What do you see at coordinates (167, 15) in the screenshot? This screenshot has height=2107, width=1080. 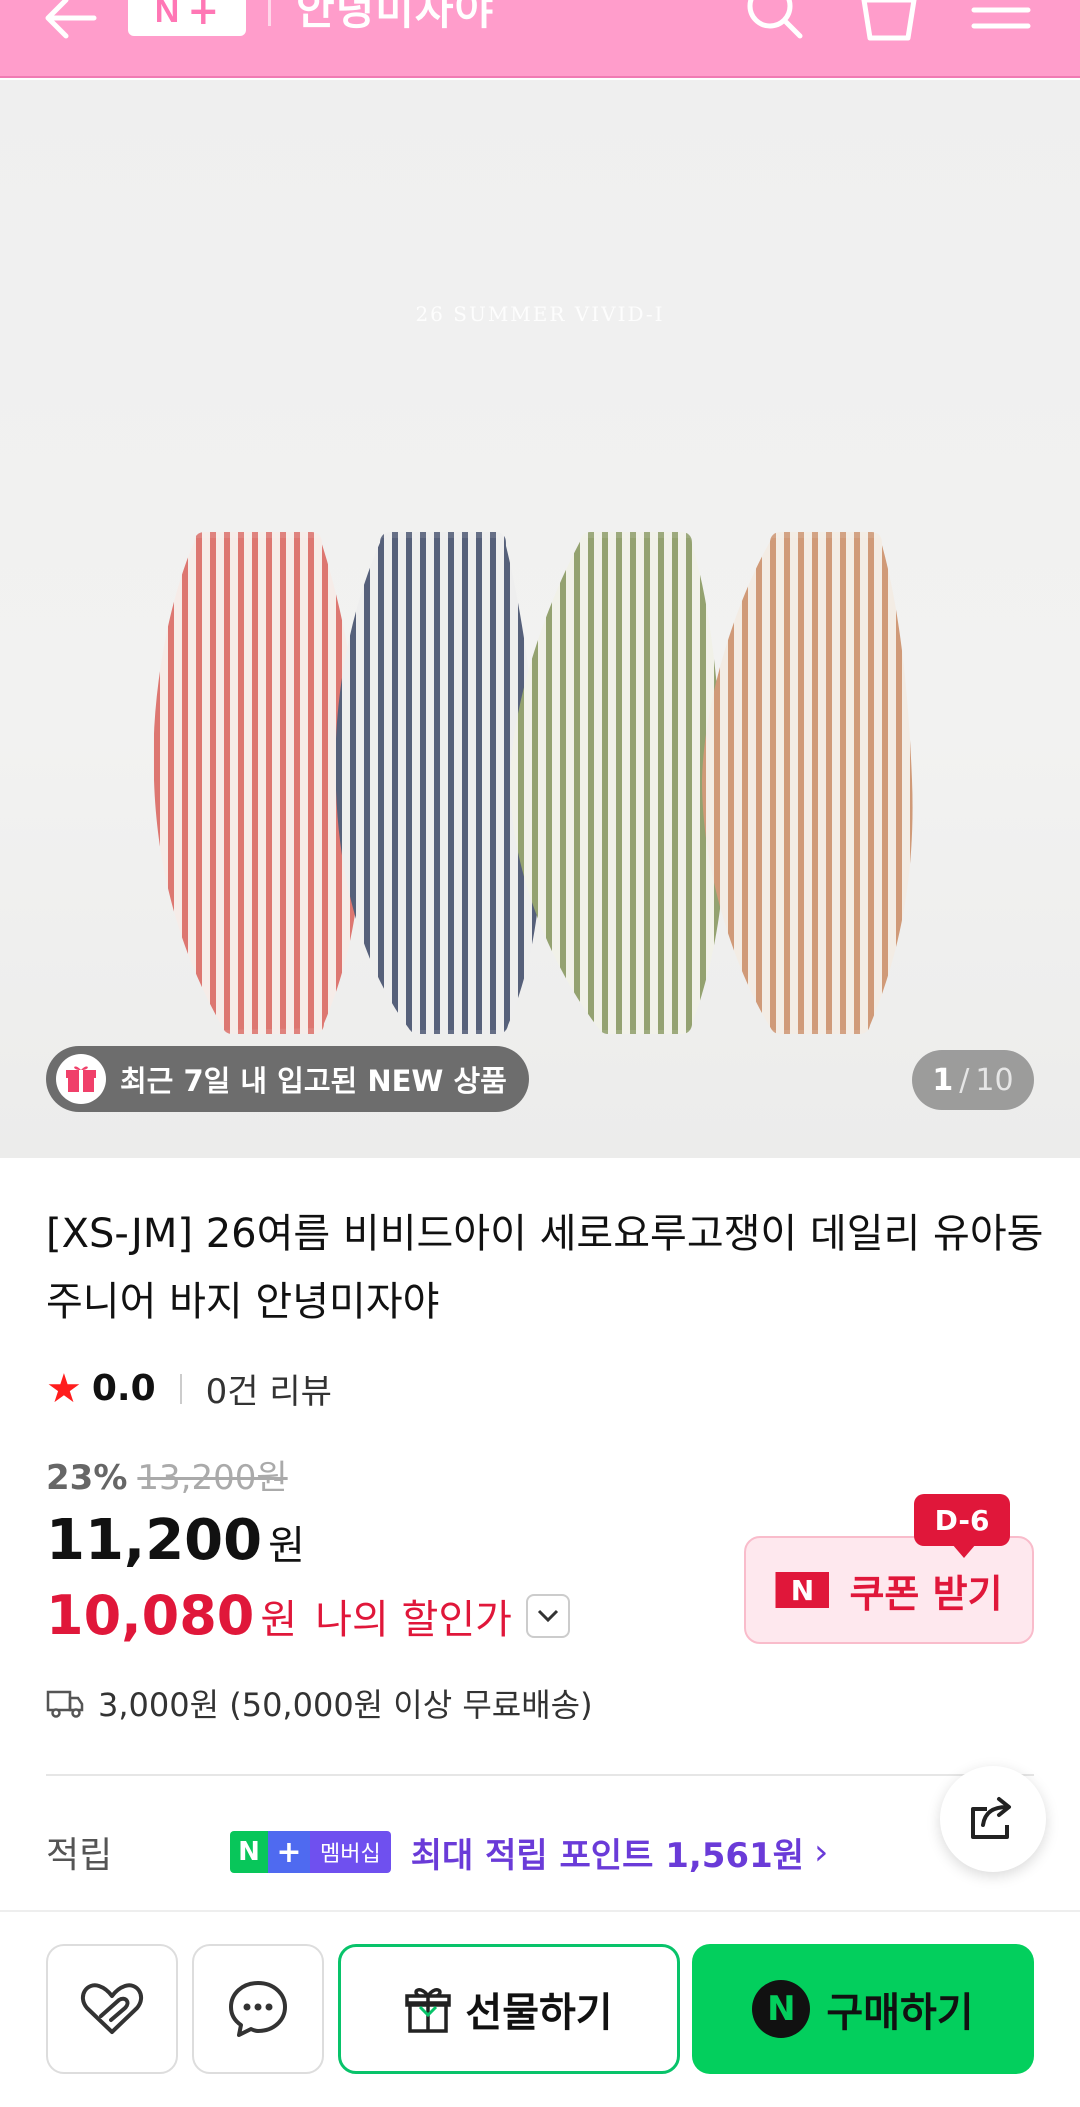 I see `logo-letter: N` at bounding box center [167, 15].